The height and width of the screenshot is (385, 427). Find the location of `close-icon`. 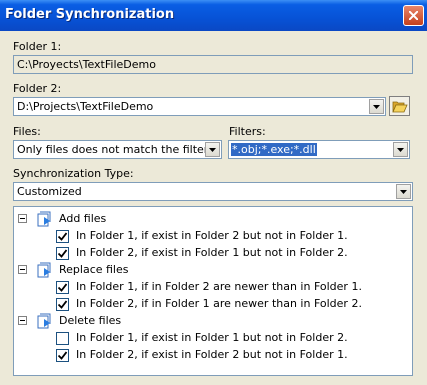

close-icon is located at coordinates (413, 15).